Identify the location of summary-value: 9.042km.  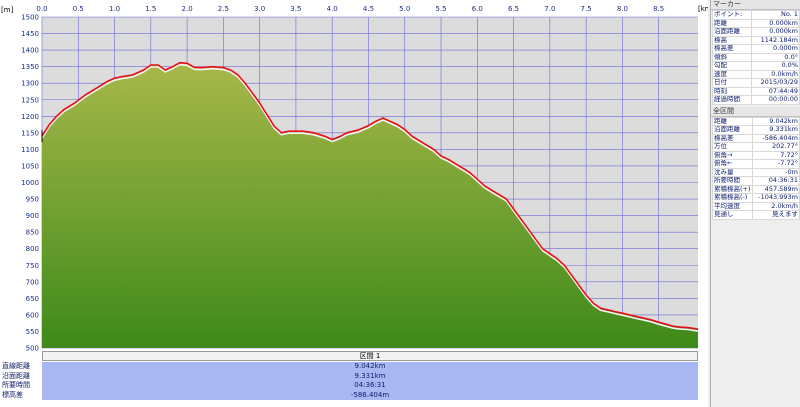
(370, 366).